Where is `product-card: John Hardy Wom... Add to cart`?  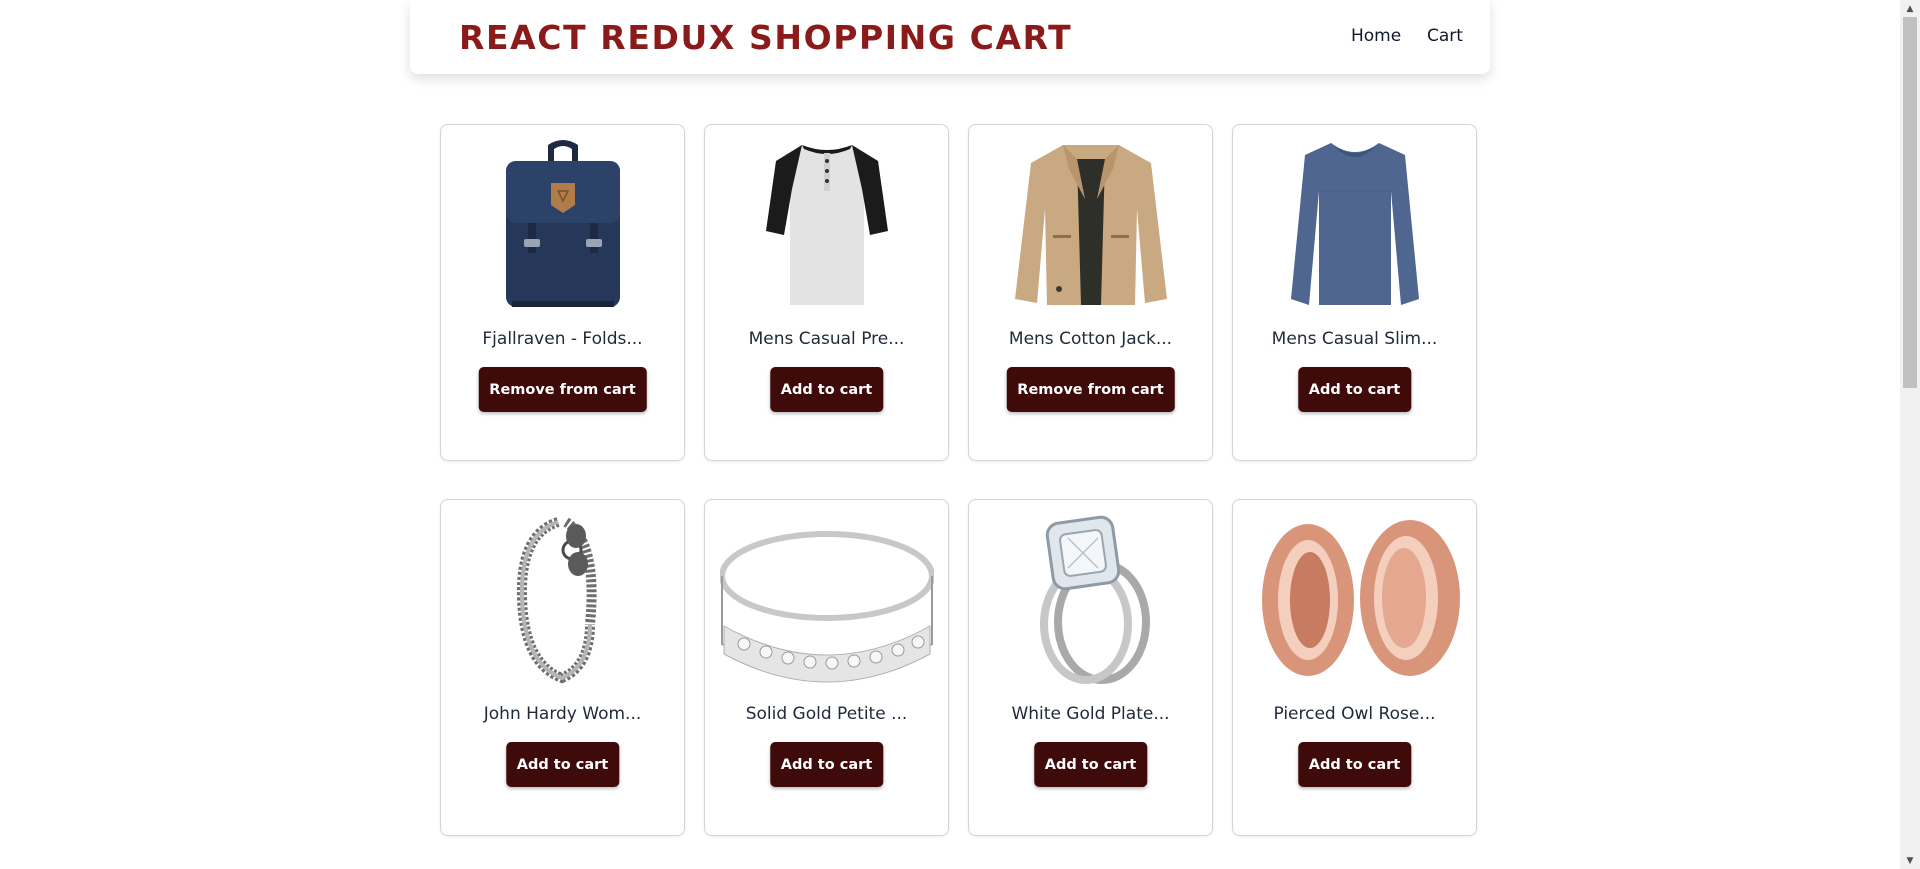 product-card: John Hardy Wom... Add to cart is located at coordinates (562, 667).